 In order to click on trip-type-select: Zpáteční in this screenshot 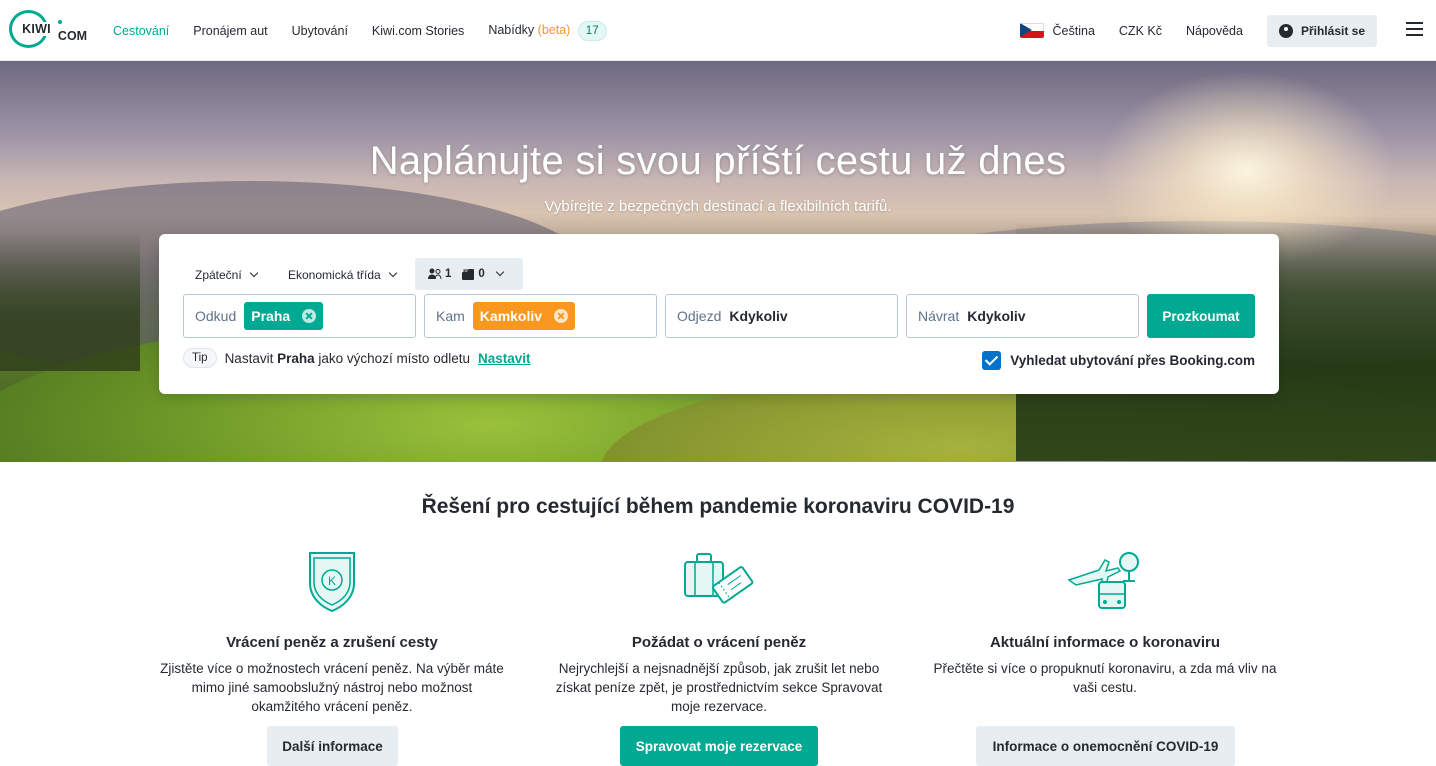, I will do `click(226, 275)`.